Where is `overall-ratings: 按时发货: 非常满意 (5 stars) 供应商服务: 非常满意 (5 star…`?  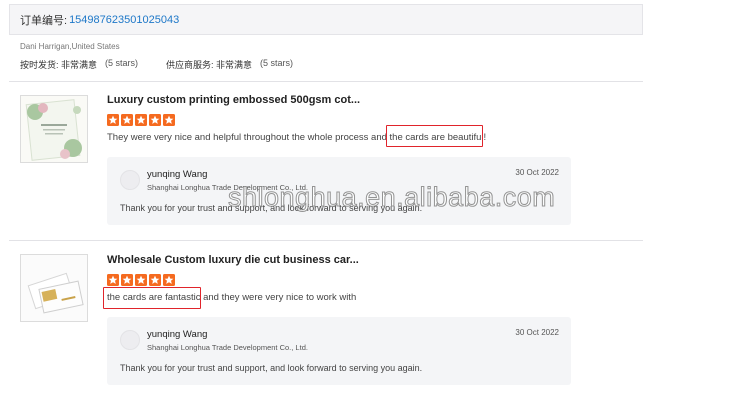
overall-ratings: 按时发货: 非常满意 (5 stars) 供应商服务: 非常满意 (5 star… is located at coordinates (156, 64).